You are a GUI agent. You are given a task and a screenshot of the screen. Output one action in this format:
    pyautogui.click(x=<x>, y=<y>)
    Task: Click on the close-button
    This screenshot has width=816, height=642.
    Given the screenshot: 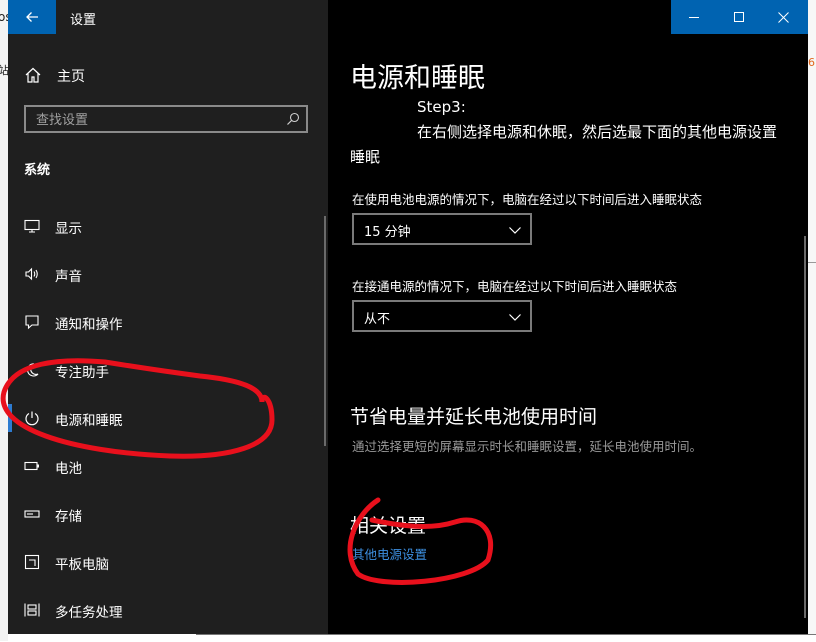 What is the action you would take?
    pyautogui.click(x=783, y=17)
    